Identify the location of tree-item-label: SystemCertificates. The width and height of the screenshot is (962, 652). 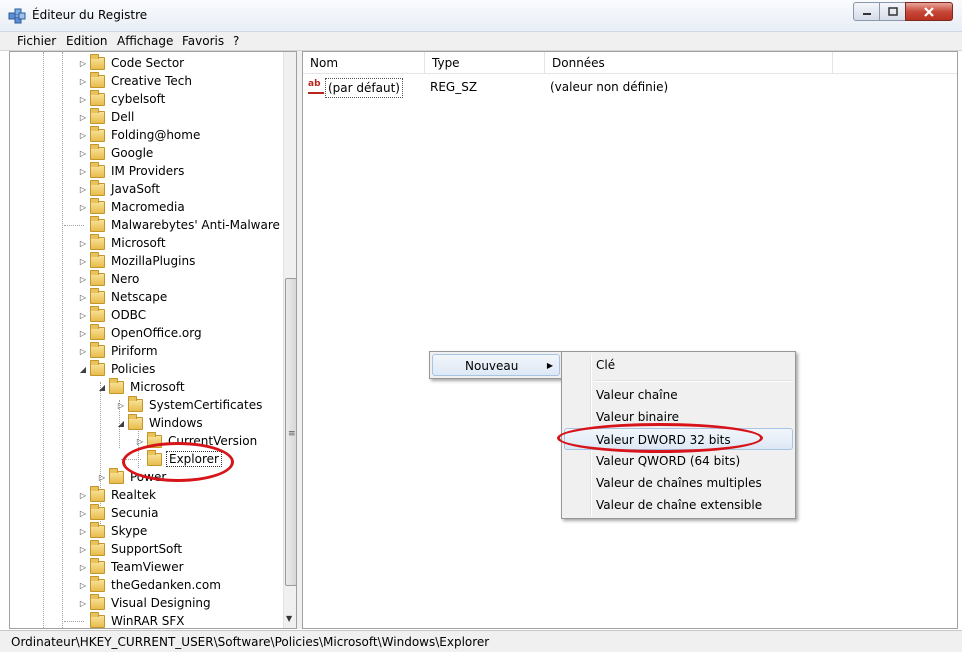
(206, 405).